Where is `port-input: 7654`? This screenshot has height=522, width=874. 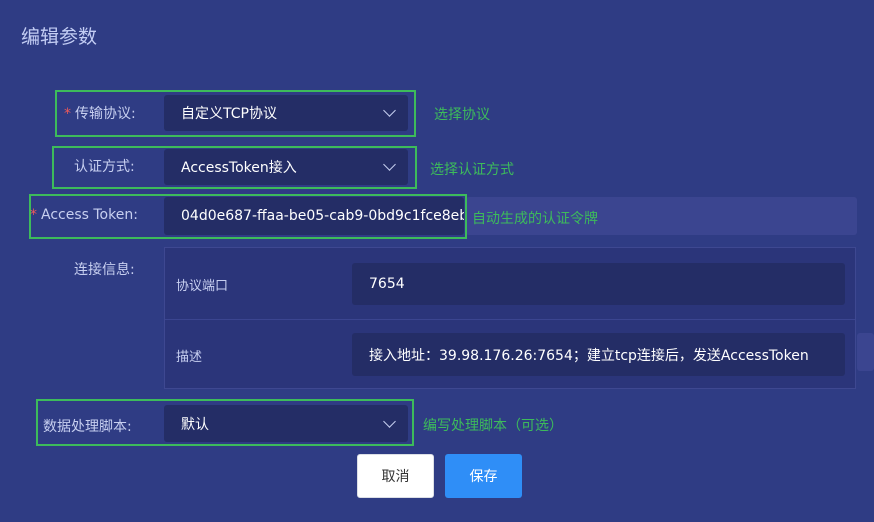
port-input: 7654 is located at coordinates (598, 284).